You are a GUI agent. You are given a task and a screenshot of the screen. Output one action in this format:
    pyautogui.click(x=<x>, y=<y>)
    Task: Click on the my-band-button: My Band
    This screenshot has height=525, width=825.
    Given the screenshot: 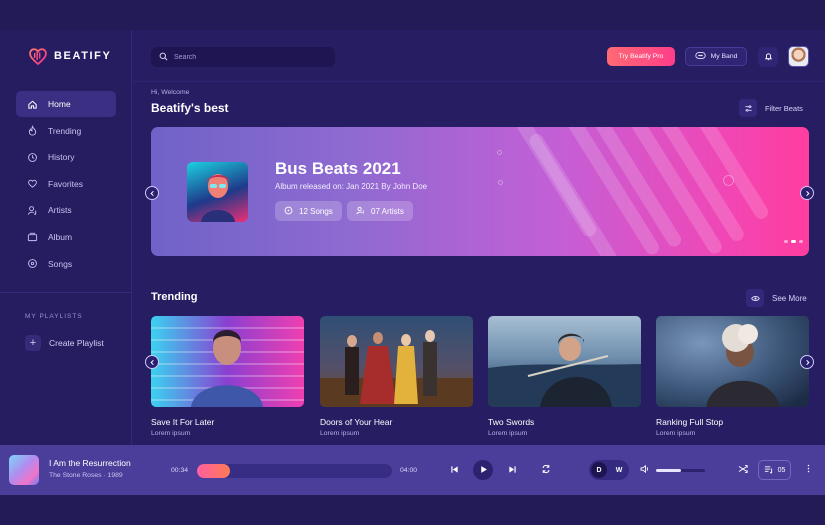 What is the action you would take?
    pyautogui.click(x=716, y=56)
    